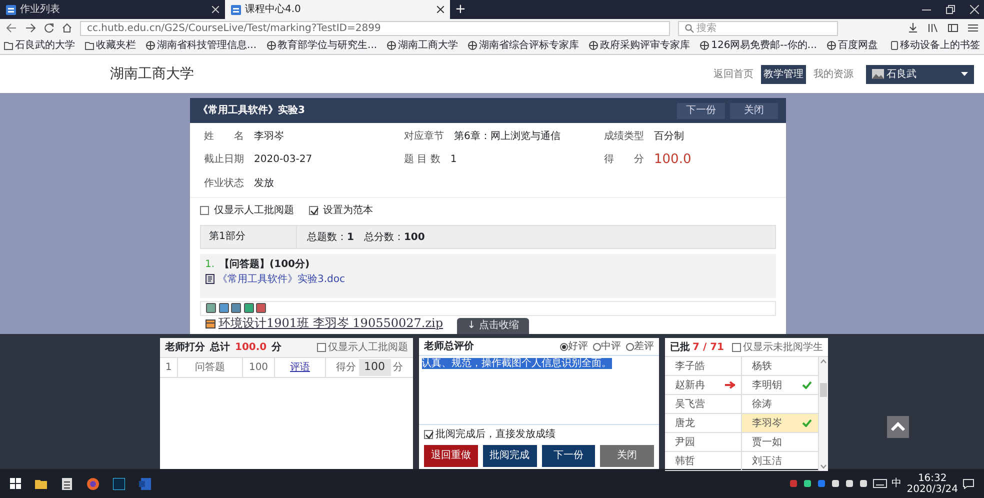  I want to click on returned-icon, so click(730, 385).